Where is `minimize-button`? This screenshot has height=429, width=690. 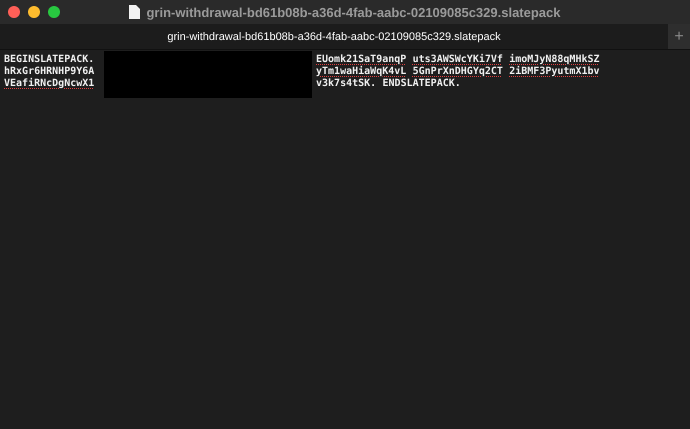
minimize-button is located at coordinates (34, 12).